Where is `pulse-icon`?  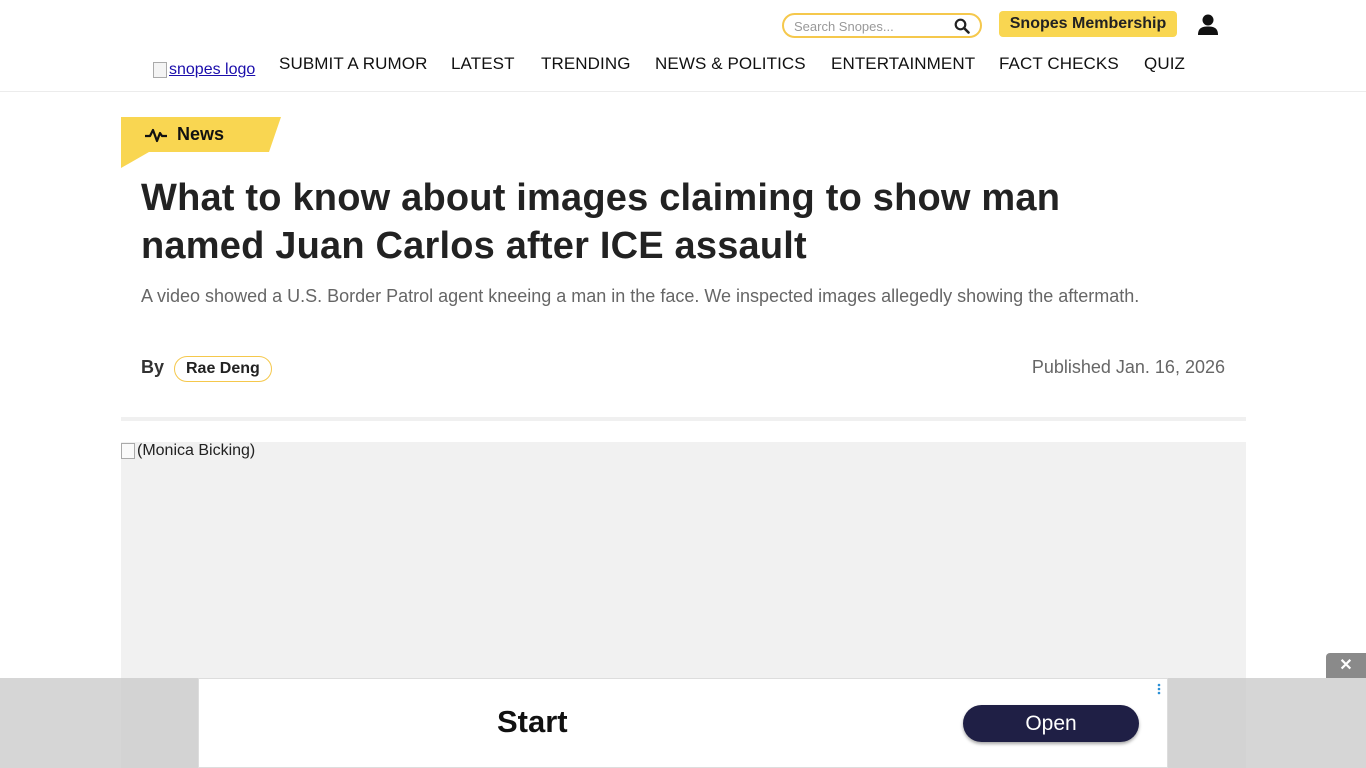
pulse-icon is located at coordinates (156, 135).